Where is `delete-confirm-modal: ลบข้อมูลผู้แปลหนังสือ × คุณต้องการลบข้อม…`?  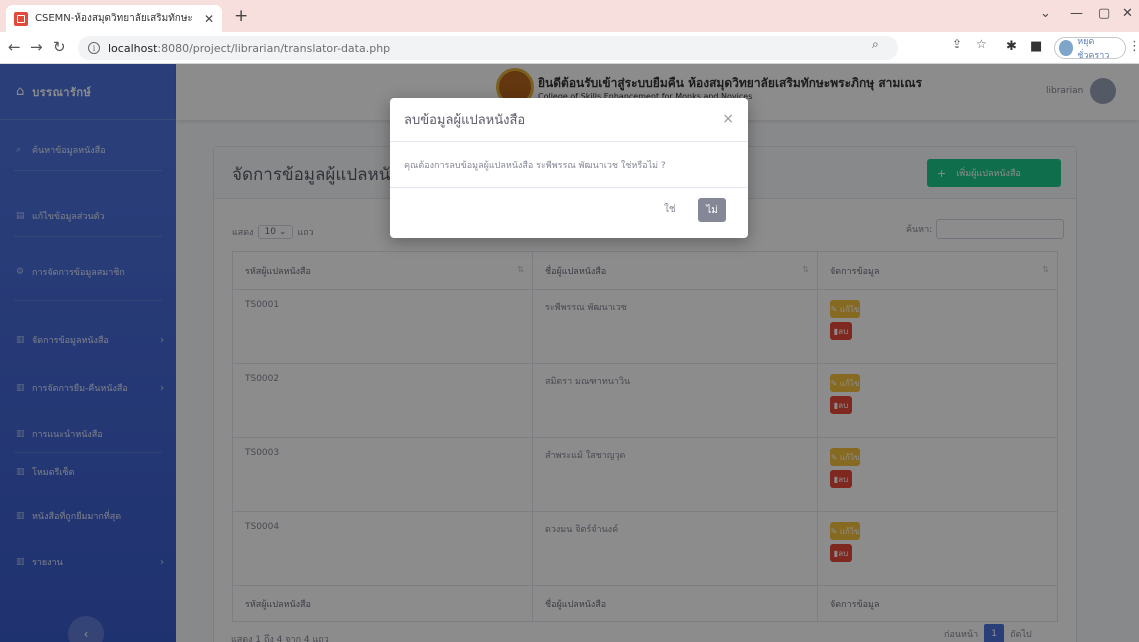
delete-confirm-modal: ลบข้อมูลผู้แปลหนังสือ × คุณต้องการลบข้อม… is located at coordinates (569, 168).